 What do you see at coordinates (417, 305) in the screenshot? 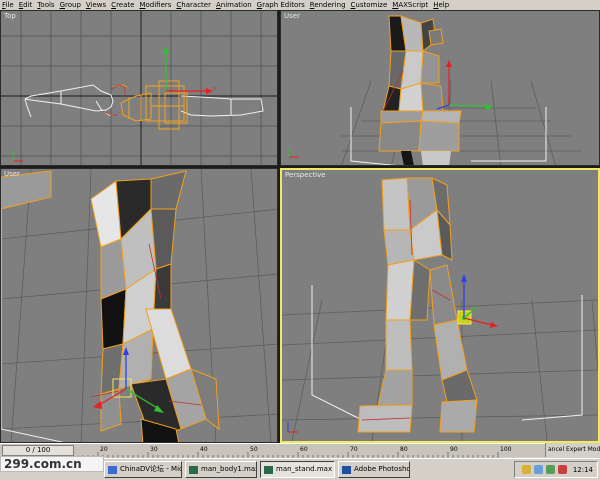
I see `leg-model-perspective` at bounding box center [417, 305].